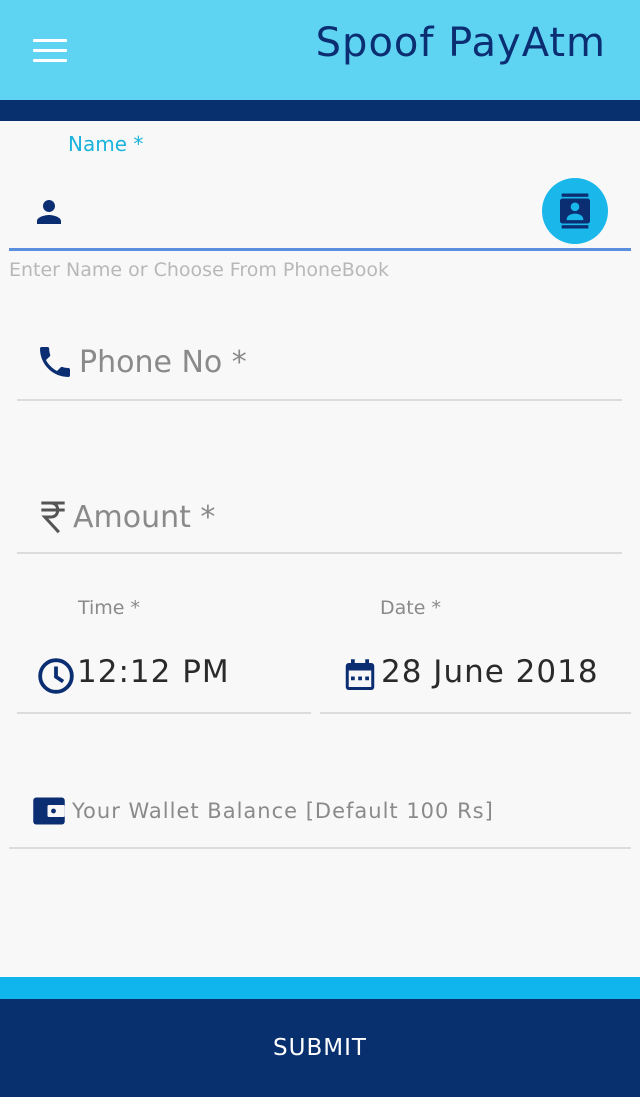 The width and height of the screenshot is (640, 1097). What do you see at coordinates (320, 1048) in the screenshot?
I see `submit-button: SUBMIT` at bounding box center [320, 1048].